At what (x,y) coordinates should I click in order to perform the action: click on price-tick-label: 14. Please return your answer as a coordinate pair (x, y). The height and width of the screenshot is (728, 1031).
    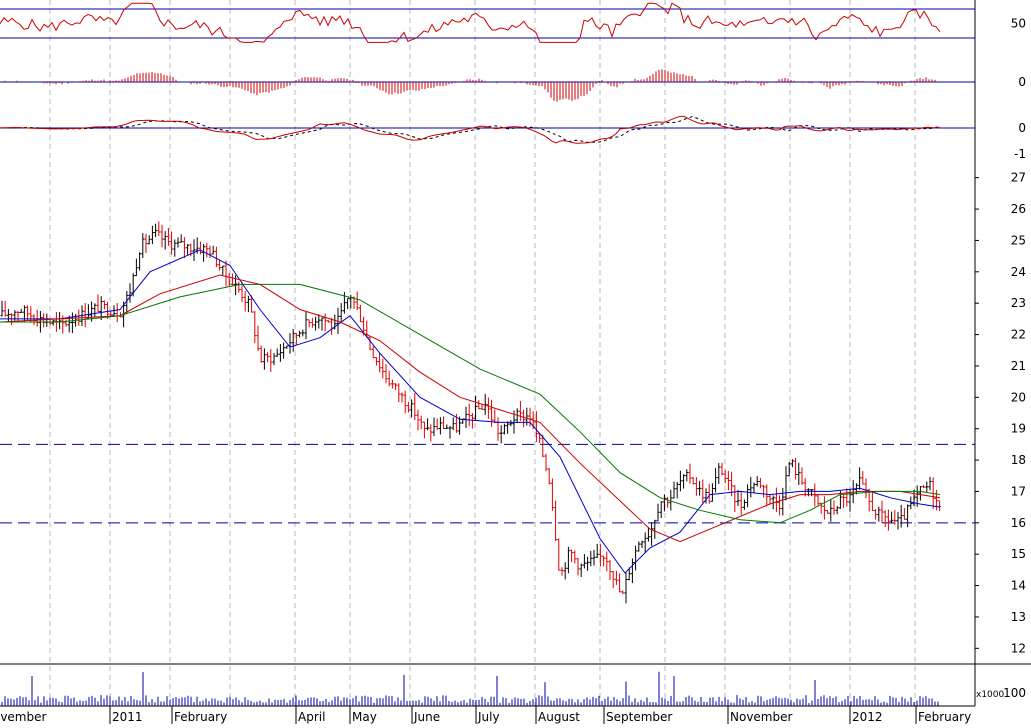
    Looking at the image, I should click on (1018, 586).